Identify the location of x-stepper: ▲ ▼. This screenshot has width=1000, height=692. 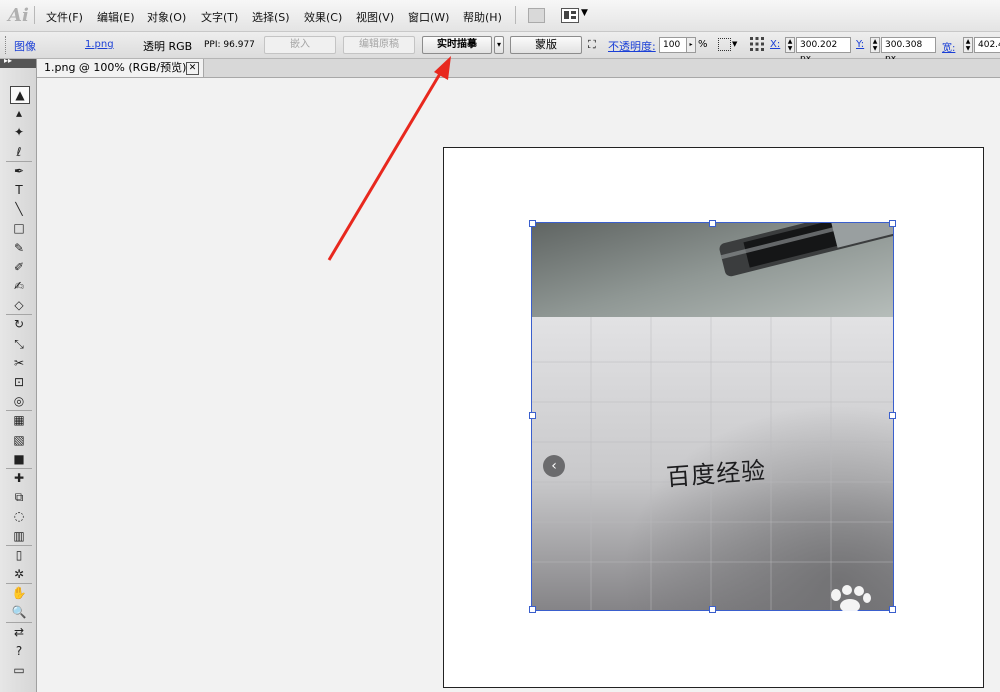
(790, 45).